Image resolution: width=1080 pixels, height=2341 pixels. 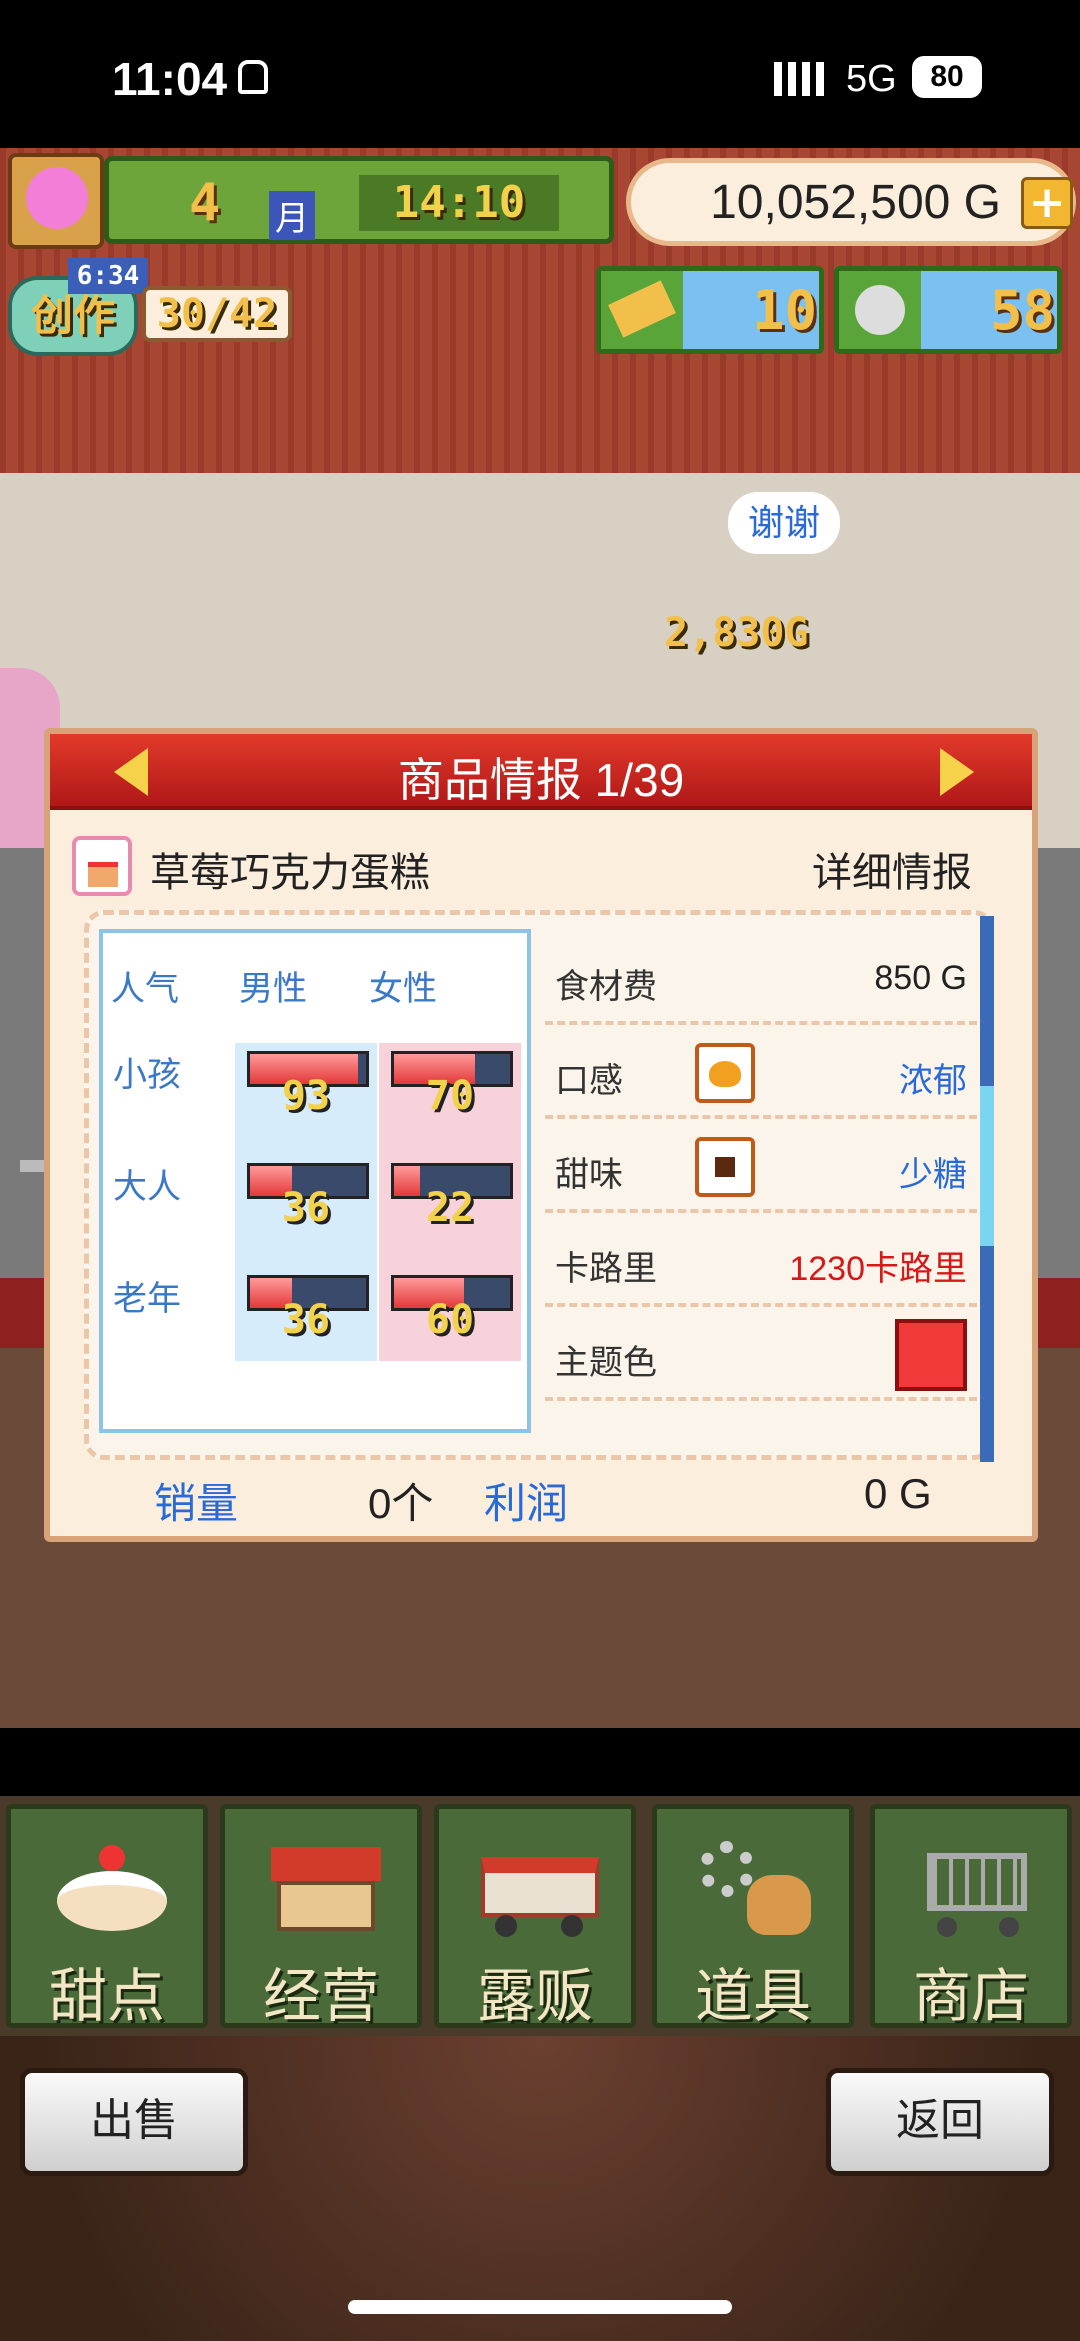 I want to click on signal-icon, so click(x=799, y=79).